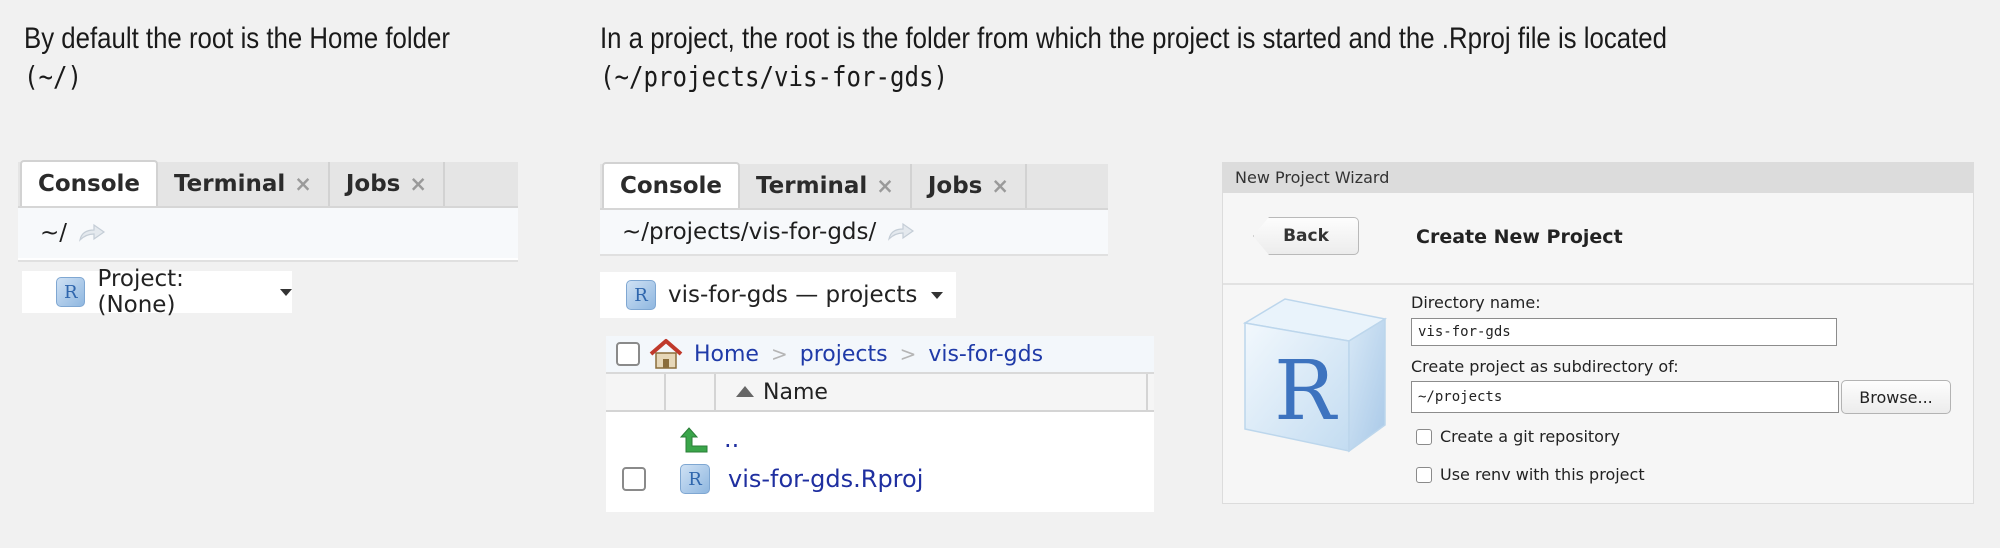  I want to click on project-menu-button: R Project: (None), so click(157, 292).